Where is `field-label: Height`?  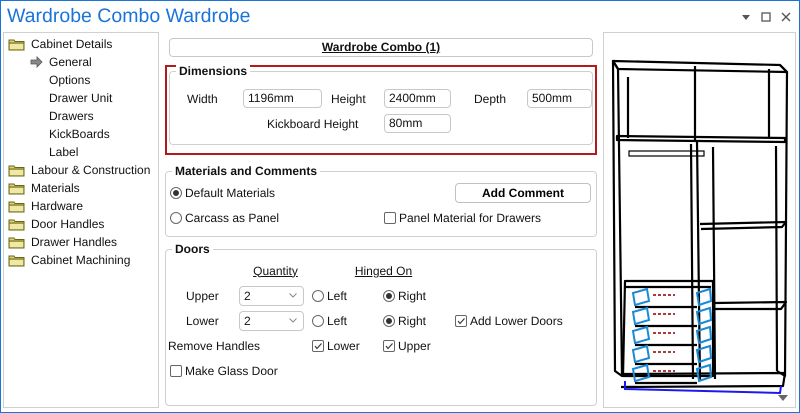
field-label: Height is located at coordinates (349, 99).